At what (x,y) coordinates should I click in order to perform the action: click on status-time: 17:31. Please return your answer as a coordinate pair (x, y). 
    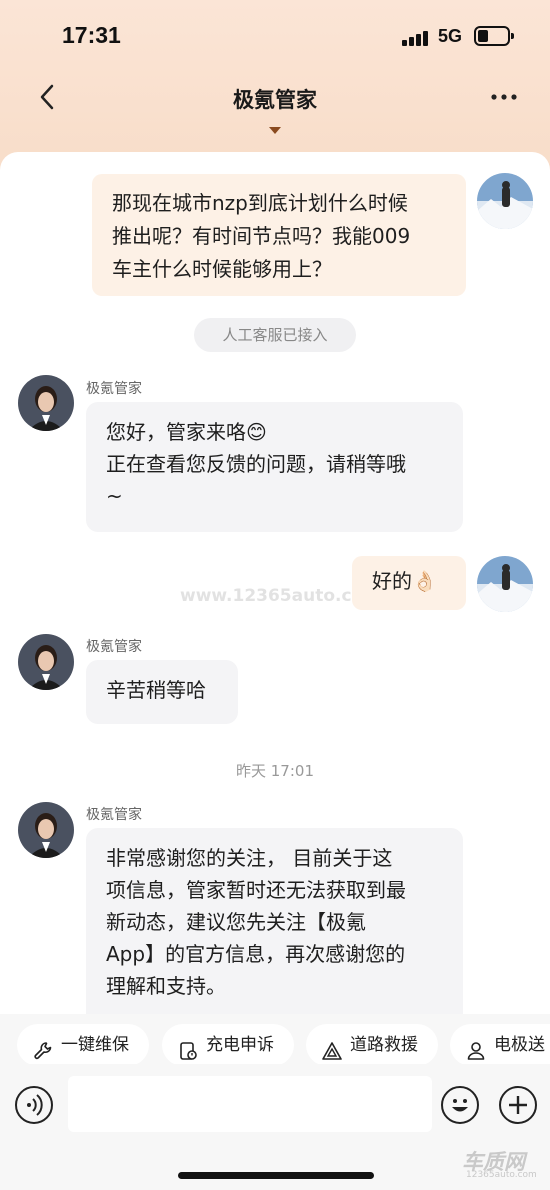
    Looking at the image, I should click on (91, 35).